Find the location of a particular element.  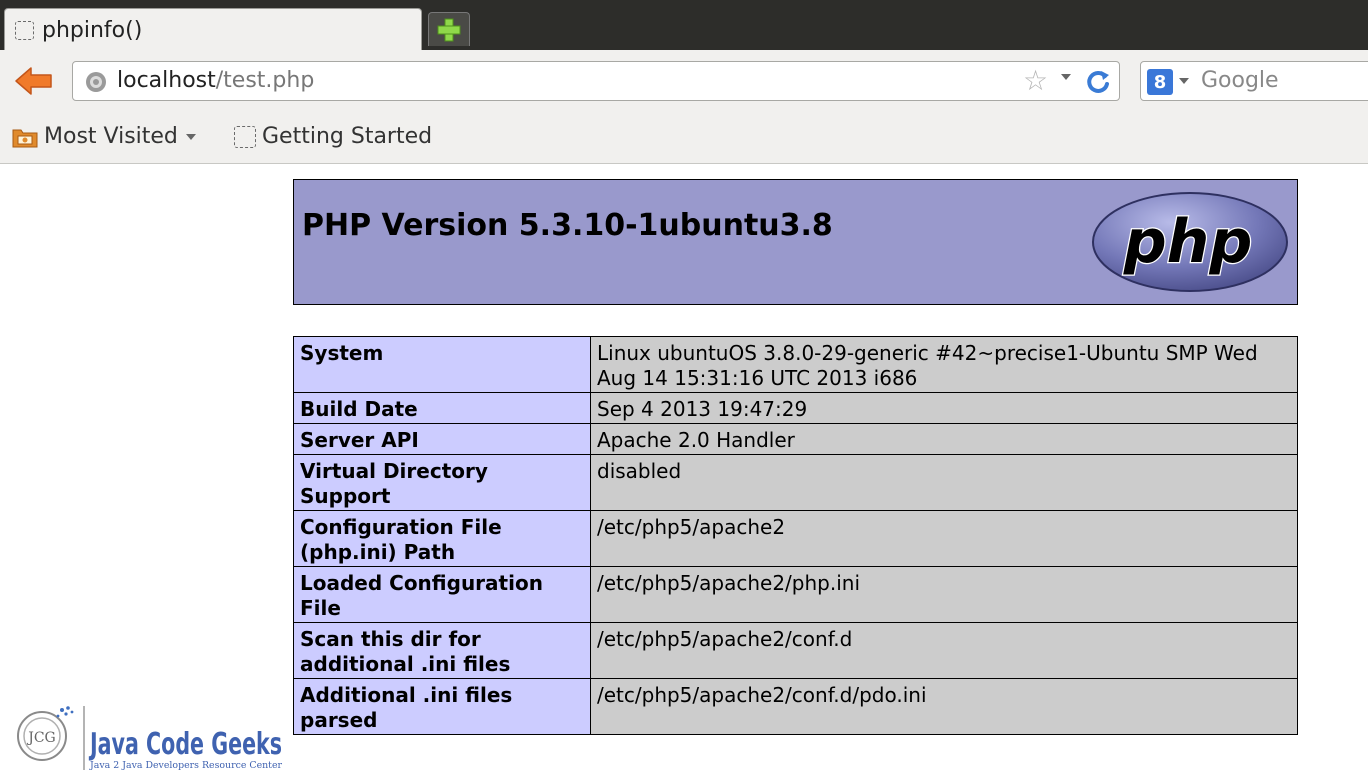

jcg-name: Java Code Geeks is located at coordinates (185, 744).